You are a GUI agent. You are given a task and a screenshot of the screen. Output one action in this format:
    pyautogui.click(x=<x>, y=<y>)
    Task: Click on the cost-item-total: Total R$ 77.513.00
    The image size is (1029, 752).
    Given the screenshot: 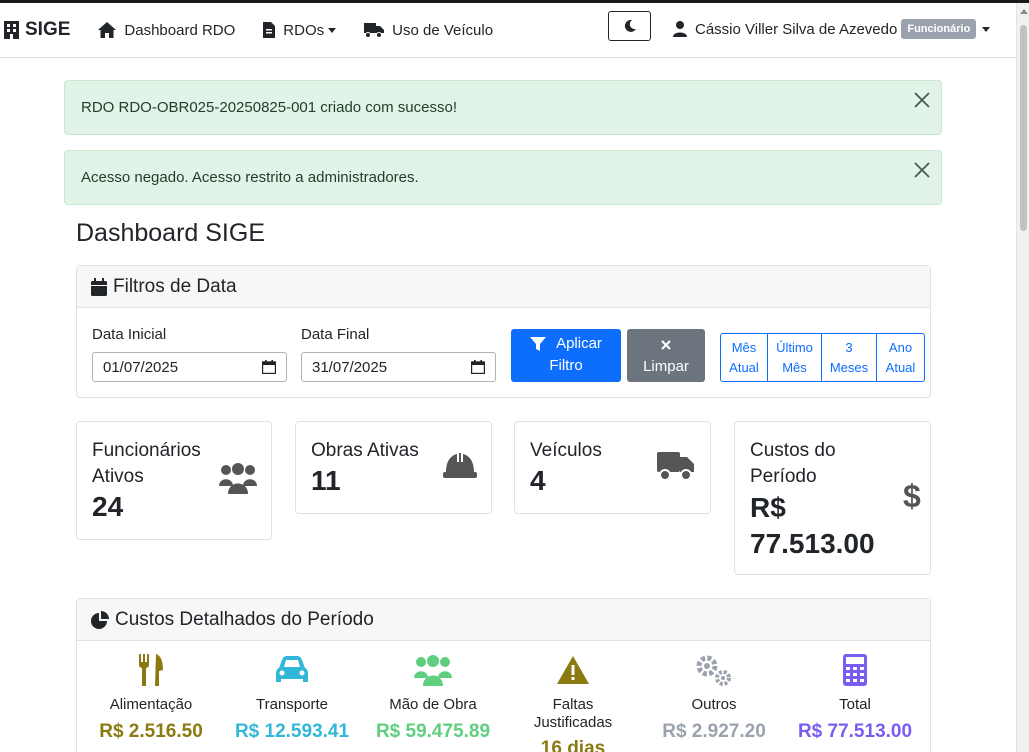 What is the action you would take?
    pyautogui.click(x=855, y=697)
    